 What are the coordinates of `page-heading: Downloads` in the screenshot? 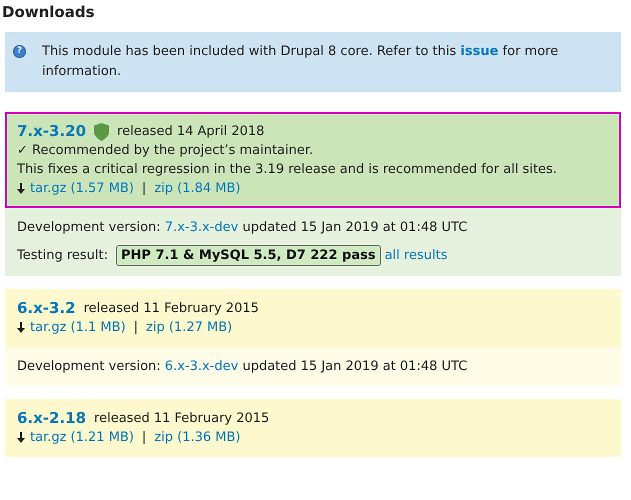 It's located at (49, 12).